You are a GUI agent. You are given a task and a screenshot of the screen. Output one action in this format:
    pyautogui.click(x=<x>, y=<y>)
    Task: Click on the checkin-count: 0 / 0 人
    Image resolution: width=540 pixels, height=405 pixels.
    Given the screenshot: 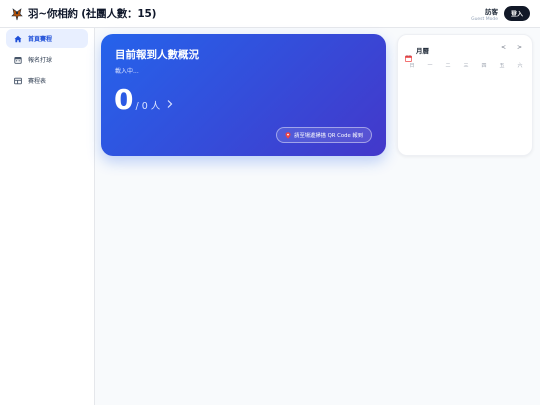 What is the action you would take?
    pyautogui.click(x=144, y=100)
    